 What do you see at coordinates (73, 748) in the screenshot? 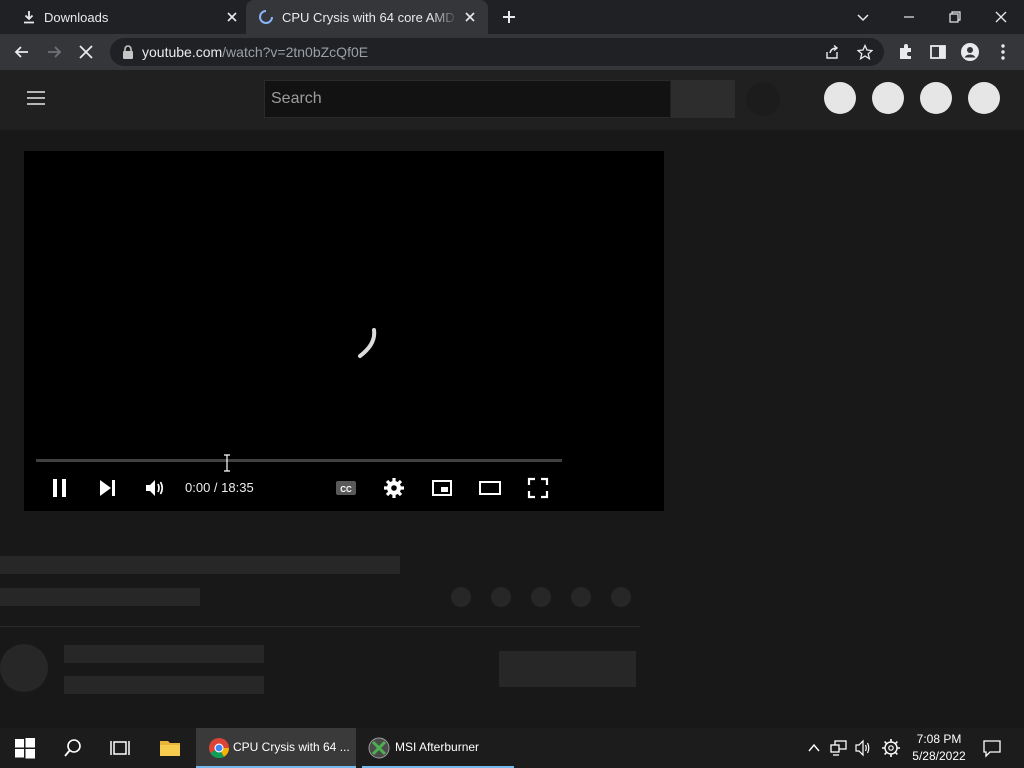
I see `search-icon` at bounding box center [73, 748].